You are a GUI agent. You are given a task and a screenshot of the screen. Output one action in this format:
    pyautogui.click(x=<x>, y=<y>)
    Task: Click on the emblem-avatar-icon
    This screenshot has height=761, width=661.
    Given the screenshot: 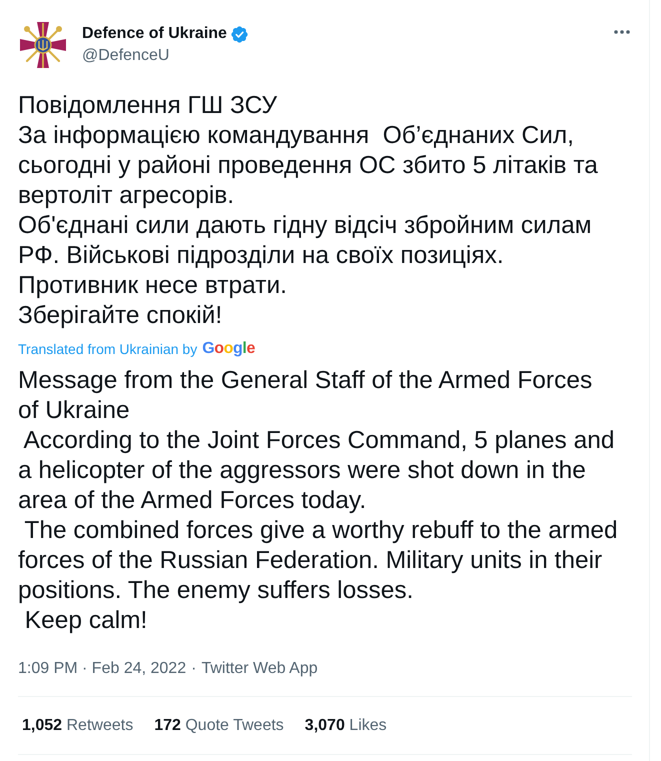 What is the action you would take?
    pyautogui.click(x=43, y=45)
    